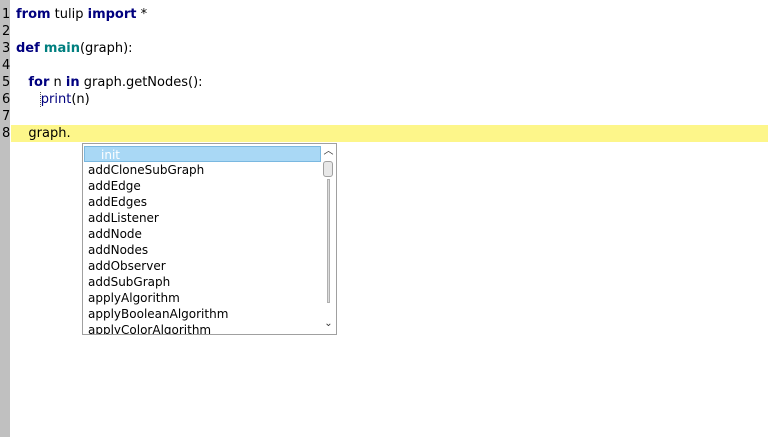  What do you see at coordinates (384, 116) in the screenshot?
I see `code-line: 7` at bounding box center [384, 116].